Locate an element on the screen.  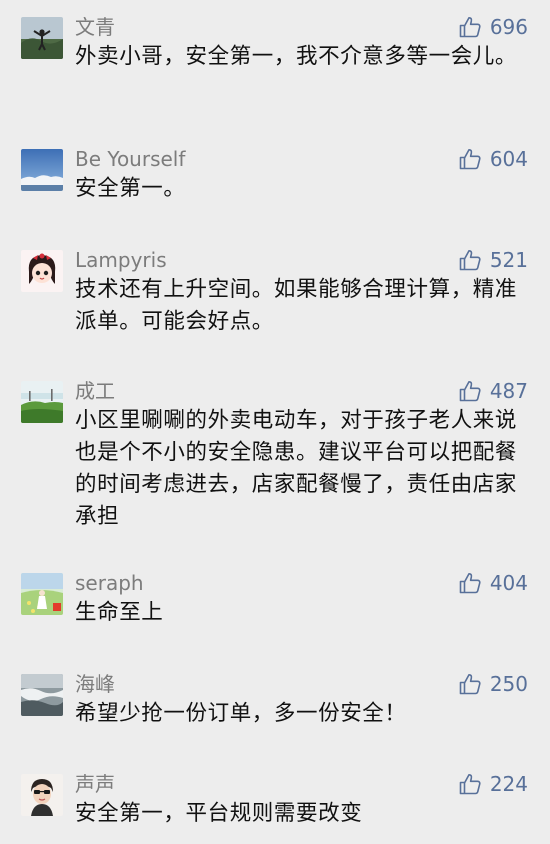
like-button: 250 is located at coordinates (493, 684).